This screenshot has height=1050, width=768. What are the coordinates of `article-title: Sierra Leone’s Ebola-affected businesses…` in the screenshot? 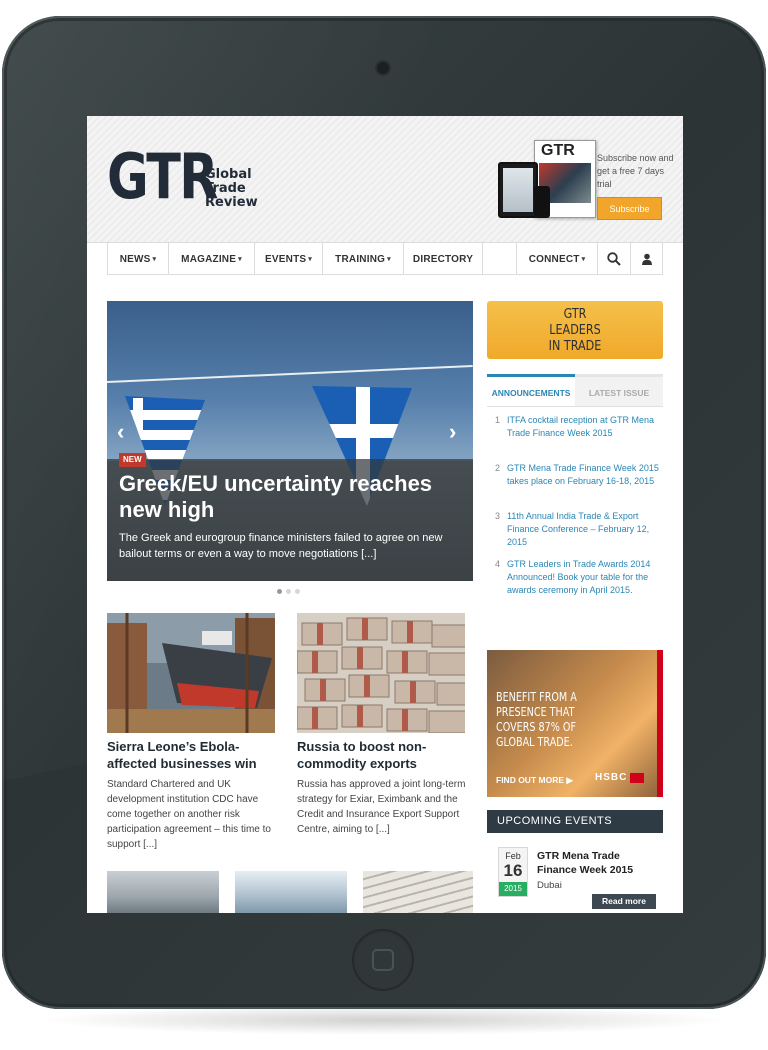 It's located at (194, 755).